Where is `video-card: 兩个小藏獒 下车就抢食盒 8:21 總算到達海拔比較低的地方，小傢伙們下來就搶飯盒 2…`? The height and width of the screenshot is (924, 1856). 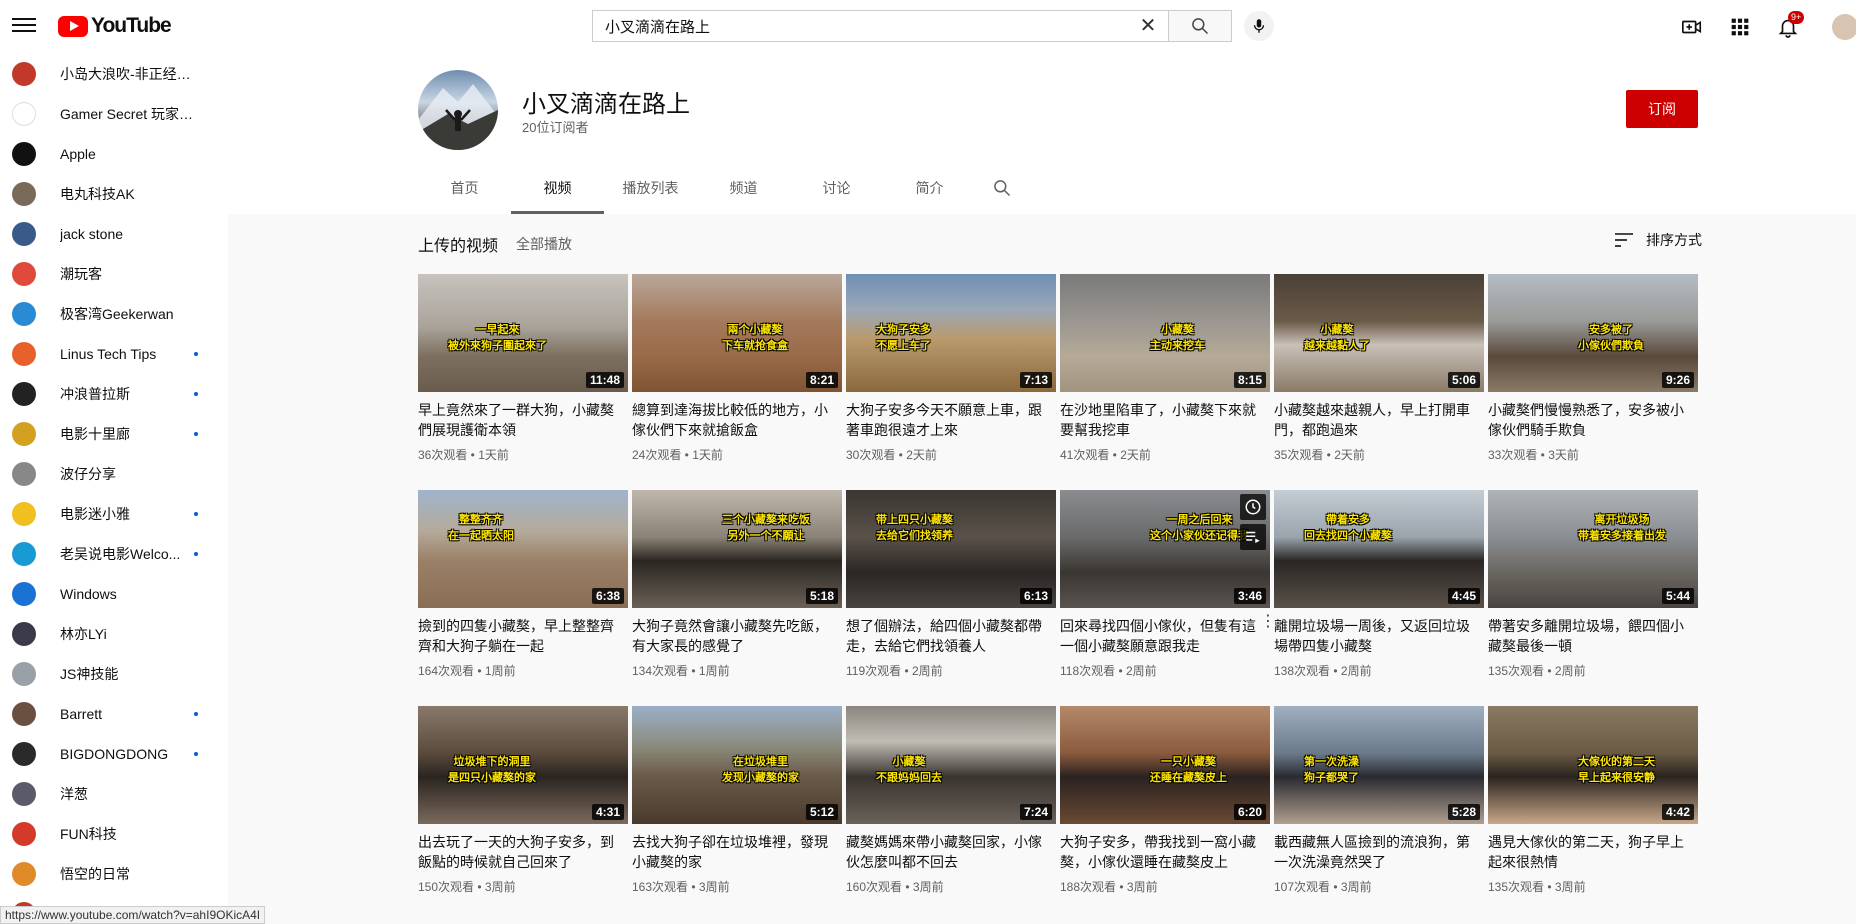 video-card: 兩个小藏獒 下车就抢食盒 8:21 總算到達海拔比較低的地方，小傢伙們下來就搶飯盒 2… is located at coordinates (737, 368).